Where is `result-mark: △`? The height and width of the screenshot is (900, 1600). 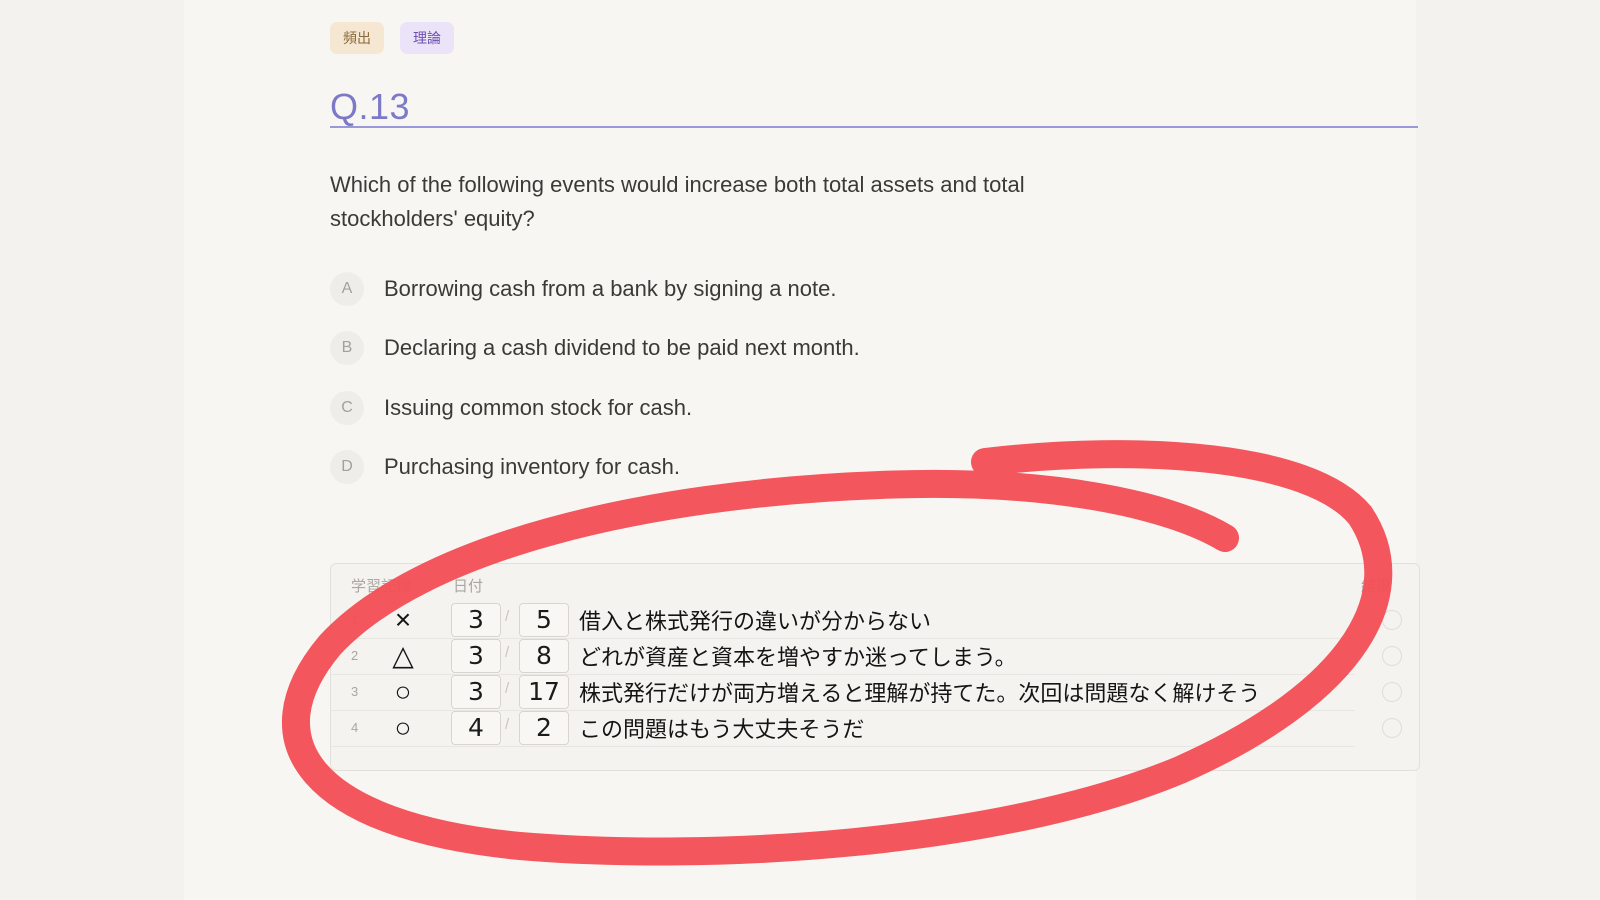
result-mark: △ is located at coordinates (403, 656).